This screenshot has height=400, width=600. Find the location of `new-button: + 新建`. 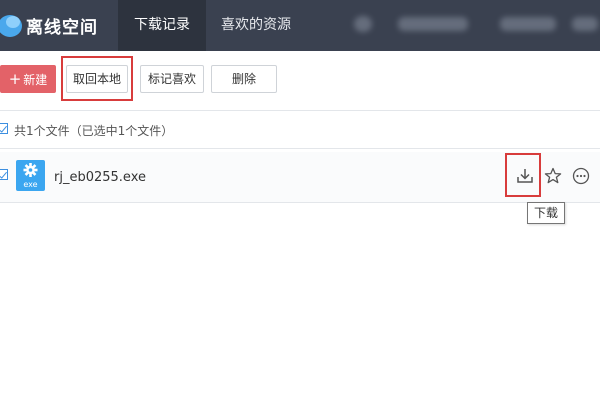

new-button: + 新建 is located at coordinates (28, 79).